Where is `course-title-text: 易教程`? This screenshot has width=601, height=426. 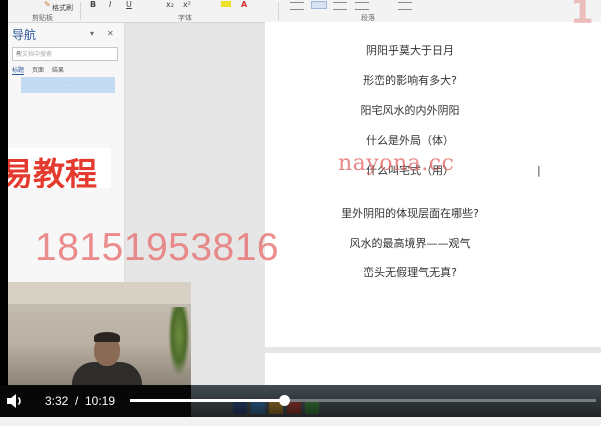 course-title-text: 易教程 is located at coordinates (53, 171).